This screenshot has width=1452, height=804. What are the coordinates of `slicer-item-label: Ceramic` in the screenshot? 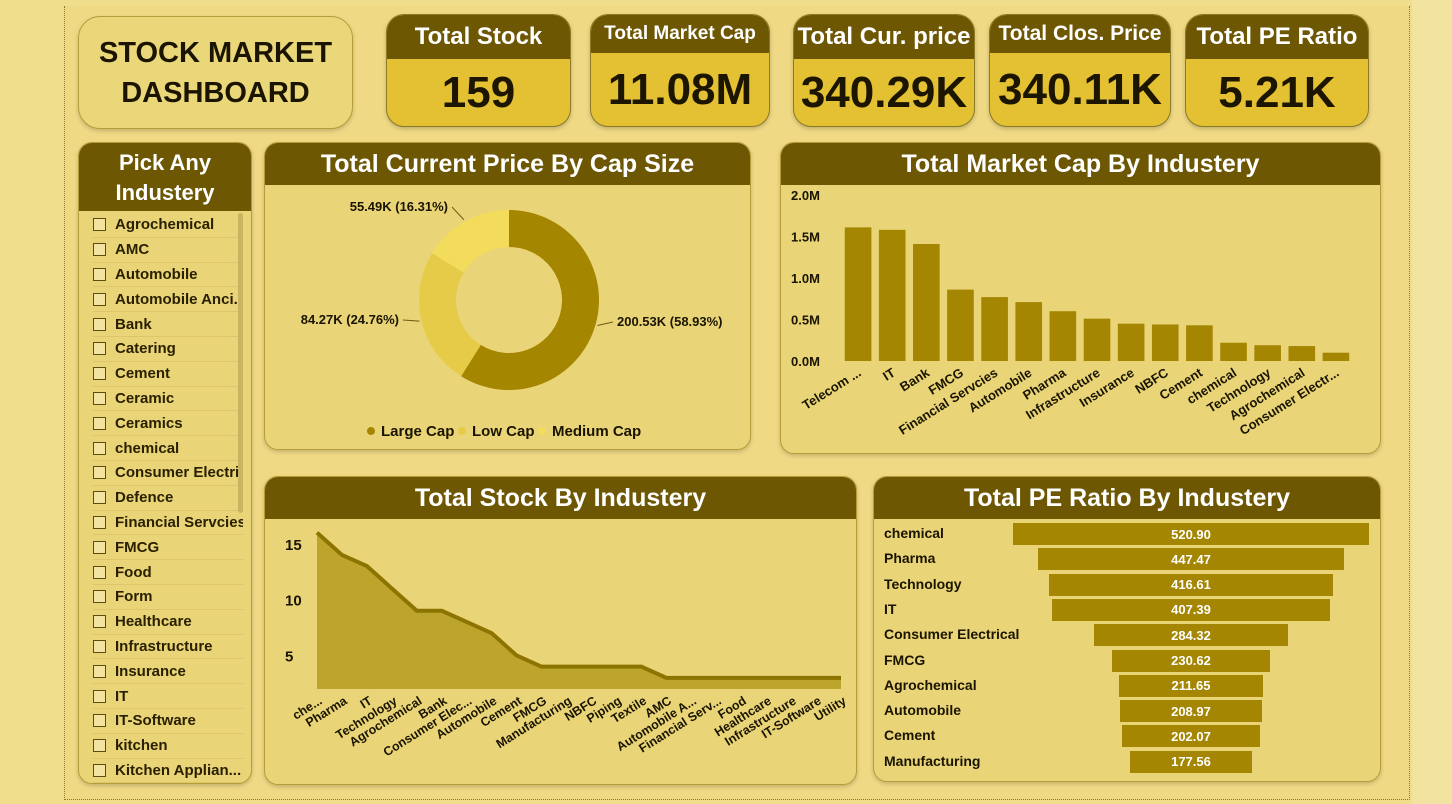 It's located at (145, 398).